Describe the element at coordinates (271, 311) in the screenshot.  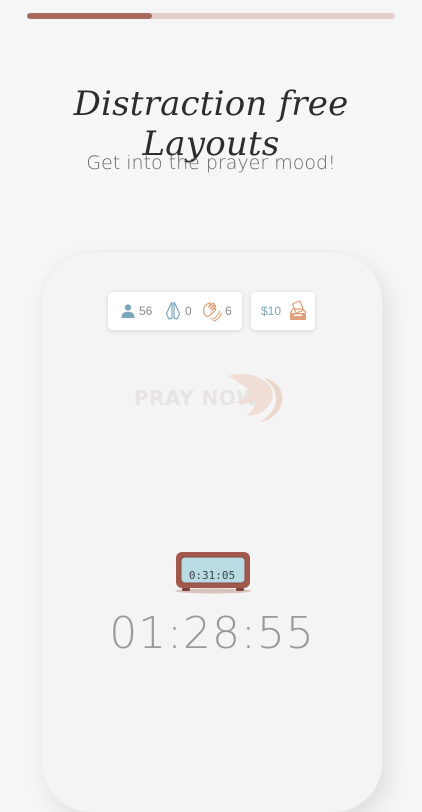
I see `donate-amount: $10` at that location.